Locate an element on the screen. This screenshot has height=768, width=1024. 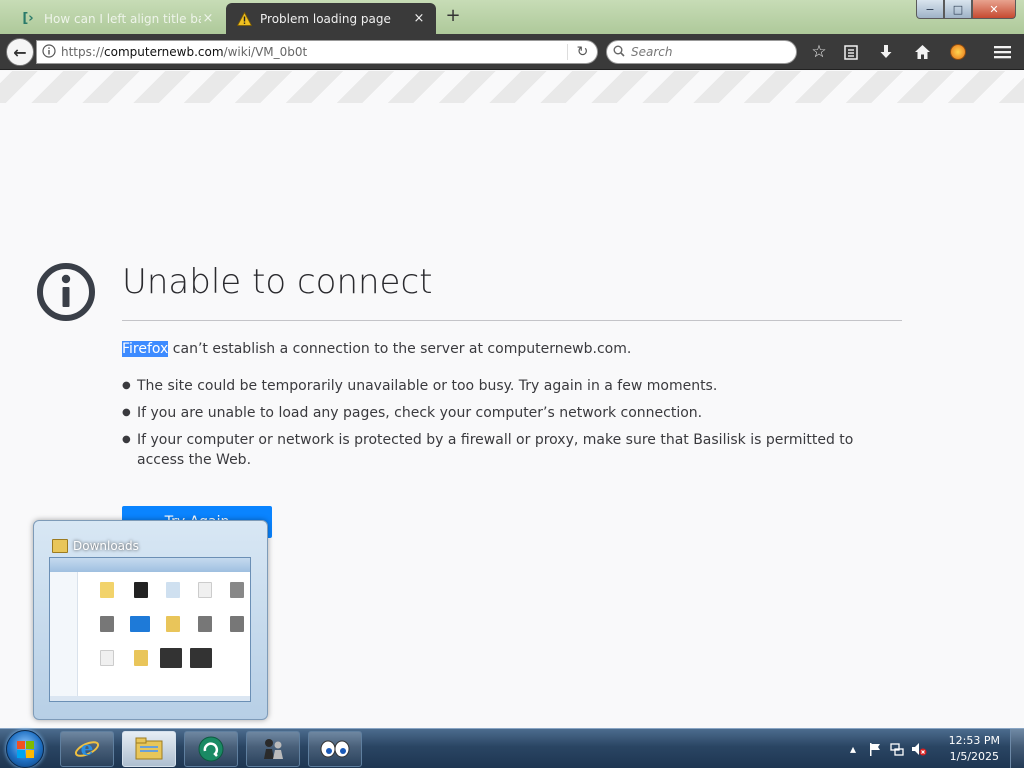
chess-pawn-icon is located at coordinates (273, 749).